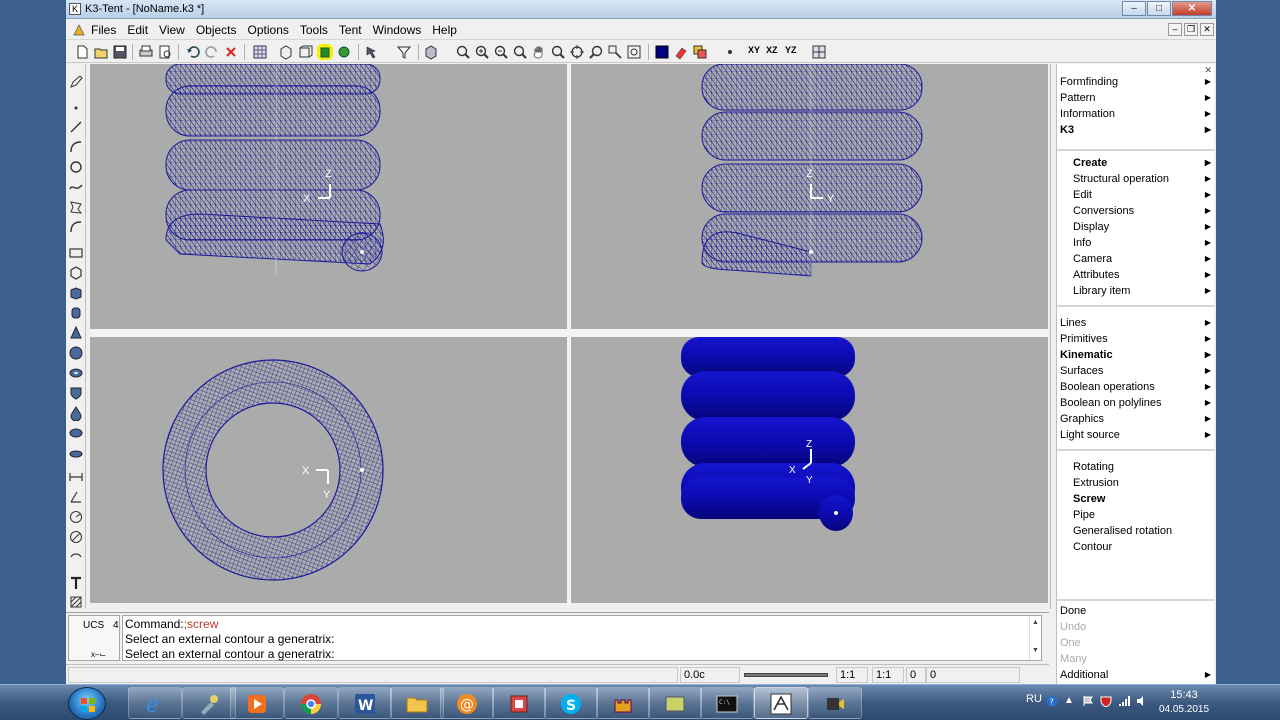  Describe the element at coordinates (1134, 8) in the screenshot. I see `minimize-button: –` at that location.